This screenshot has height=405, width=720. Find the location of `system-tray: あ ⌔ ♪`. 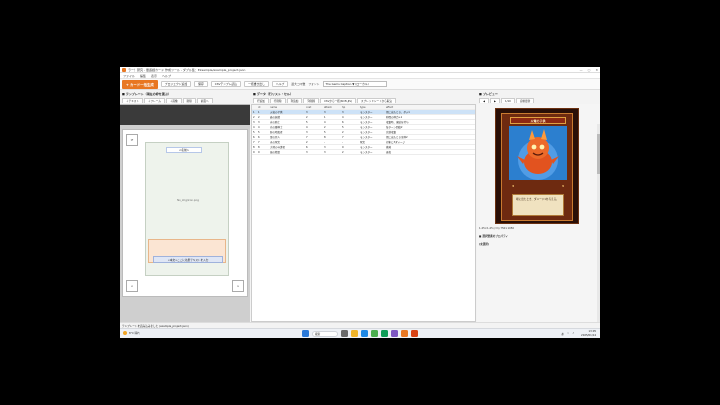

system-tray: あ ⌔ ♪ is located at coordinates (567, 334).